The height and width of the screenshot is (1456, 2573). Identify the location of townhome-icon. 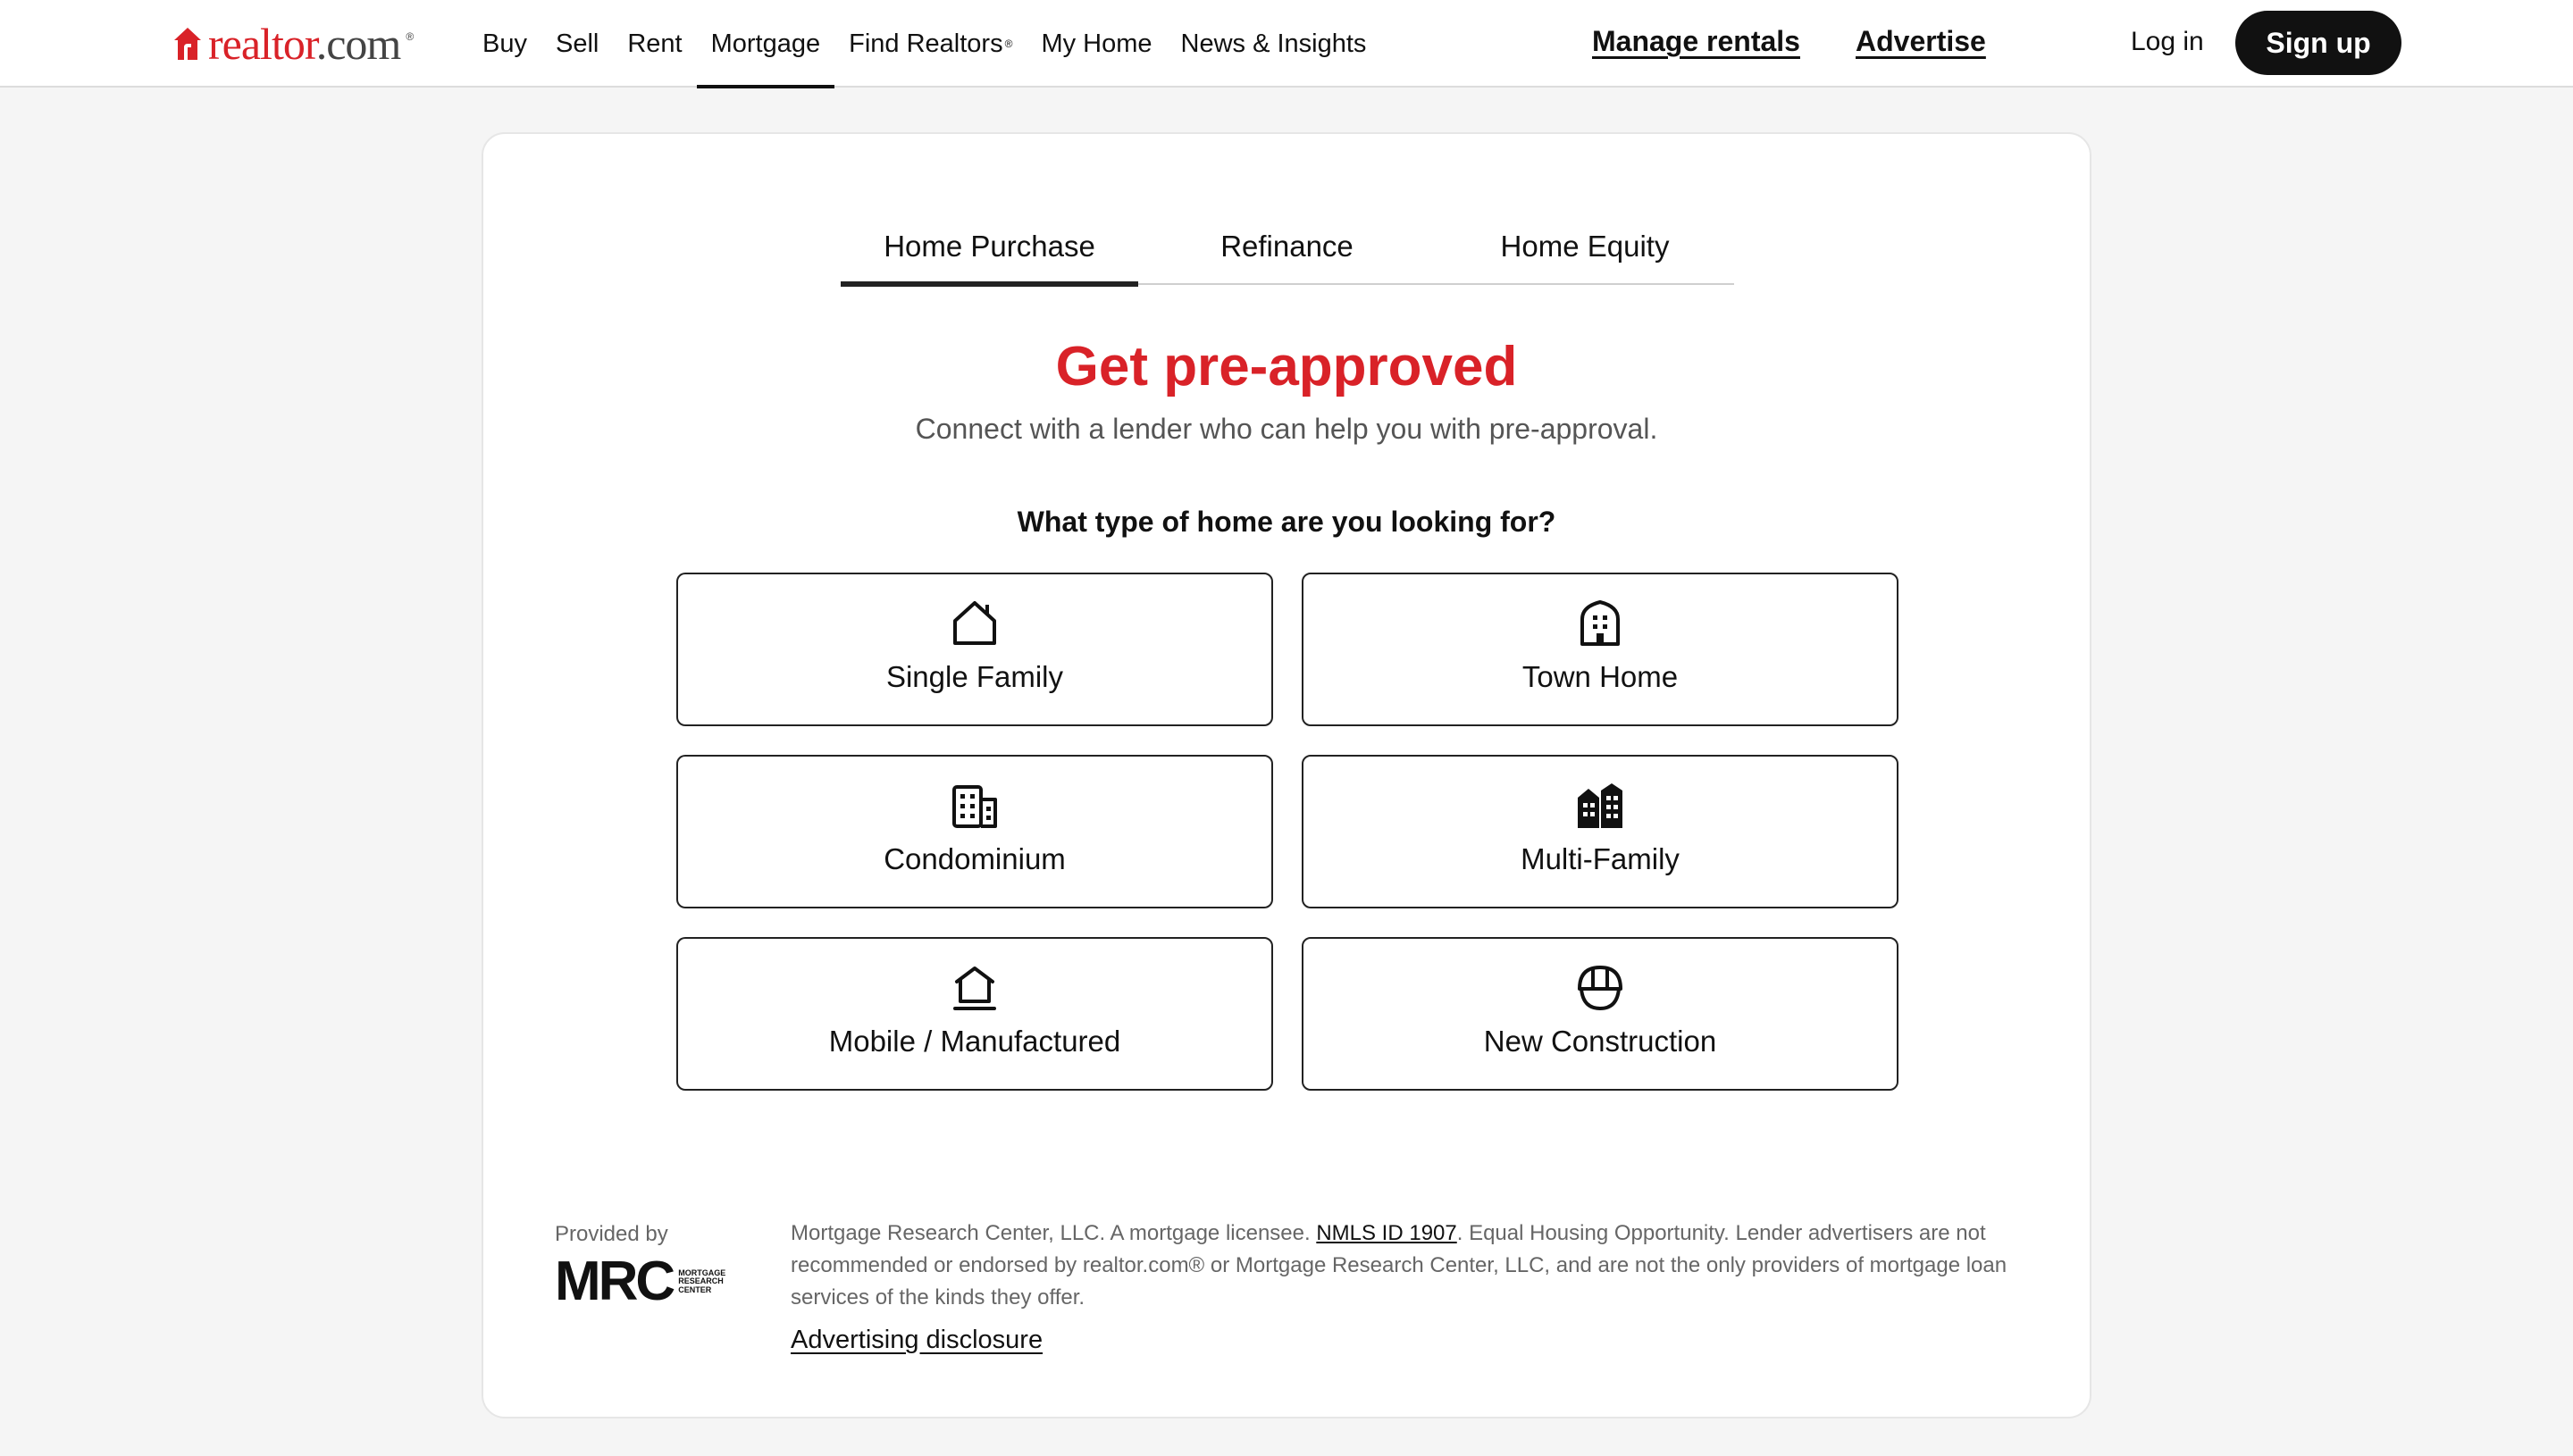
(1600, 623).